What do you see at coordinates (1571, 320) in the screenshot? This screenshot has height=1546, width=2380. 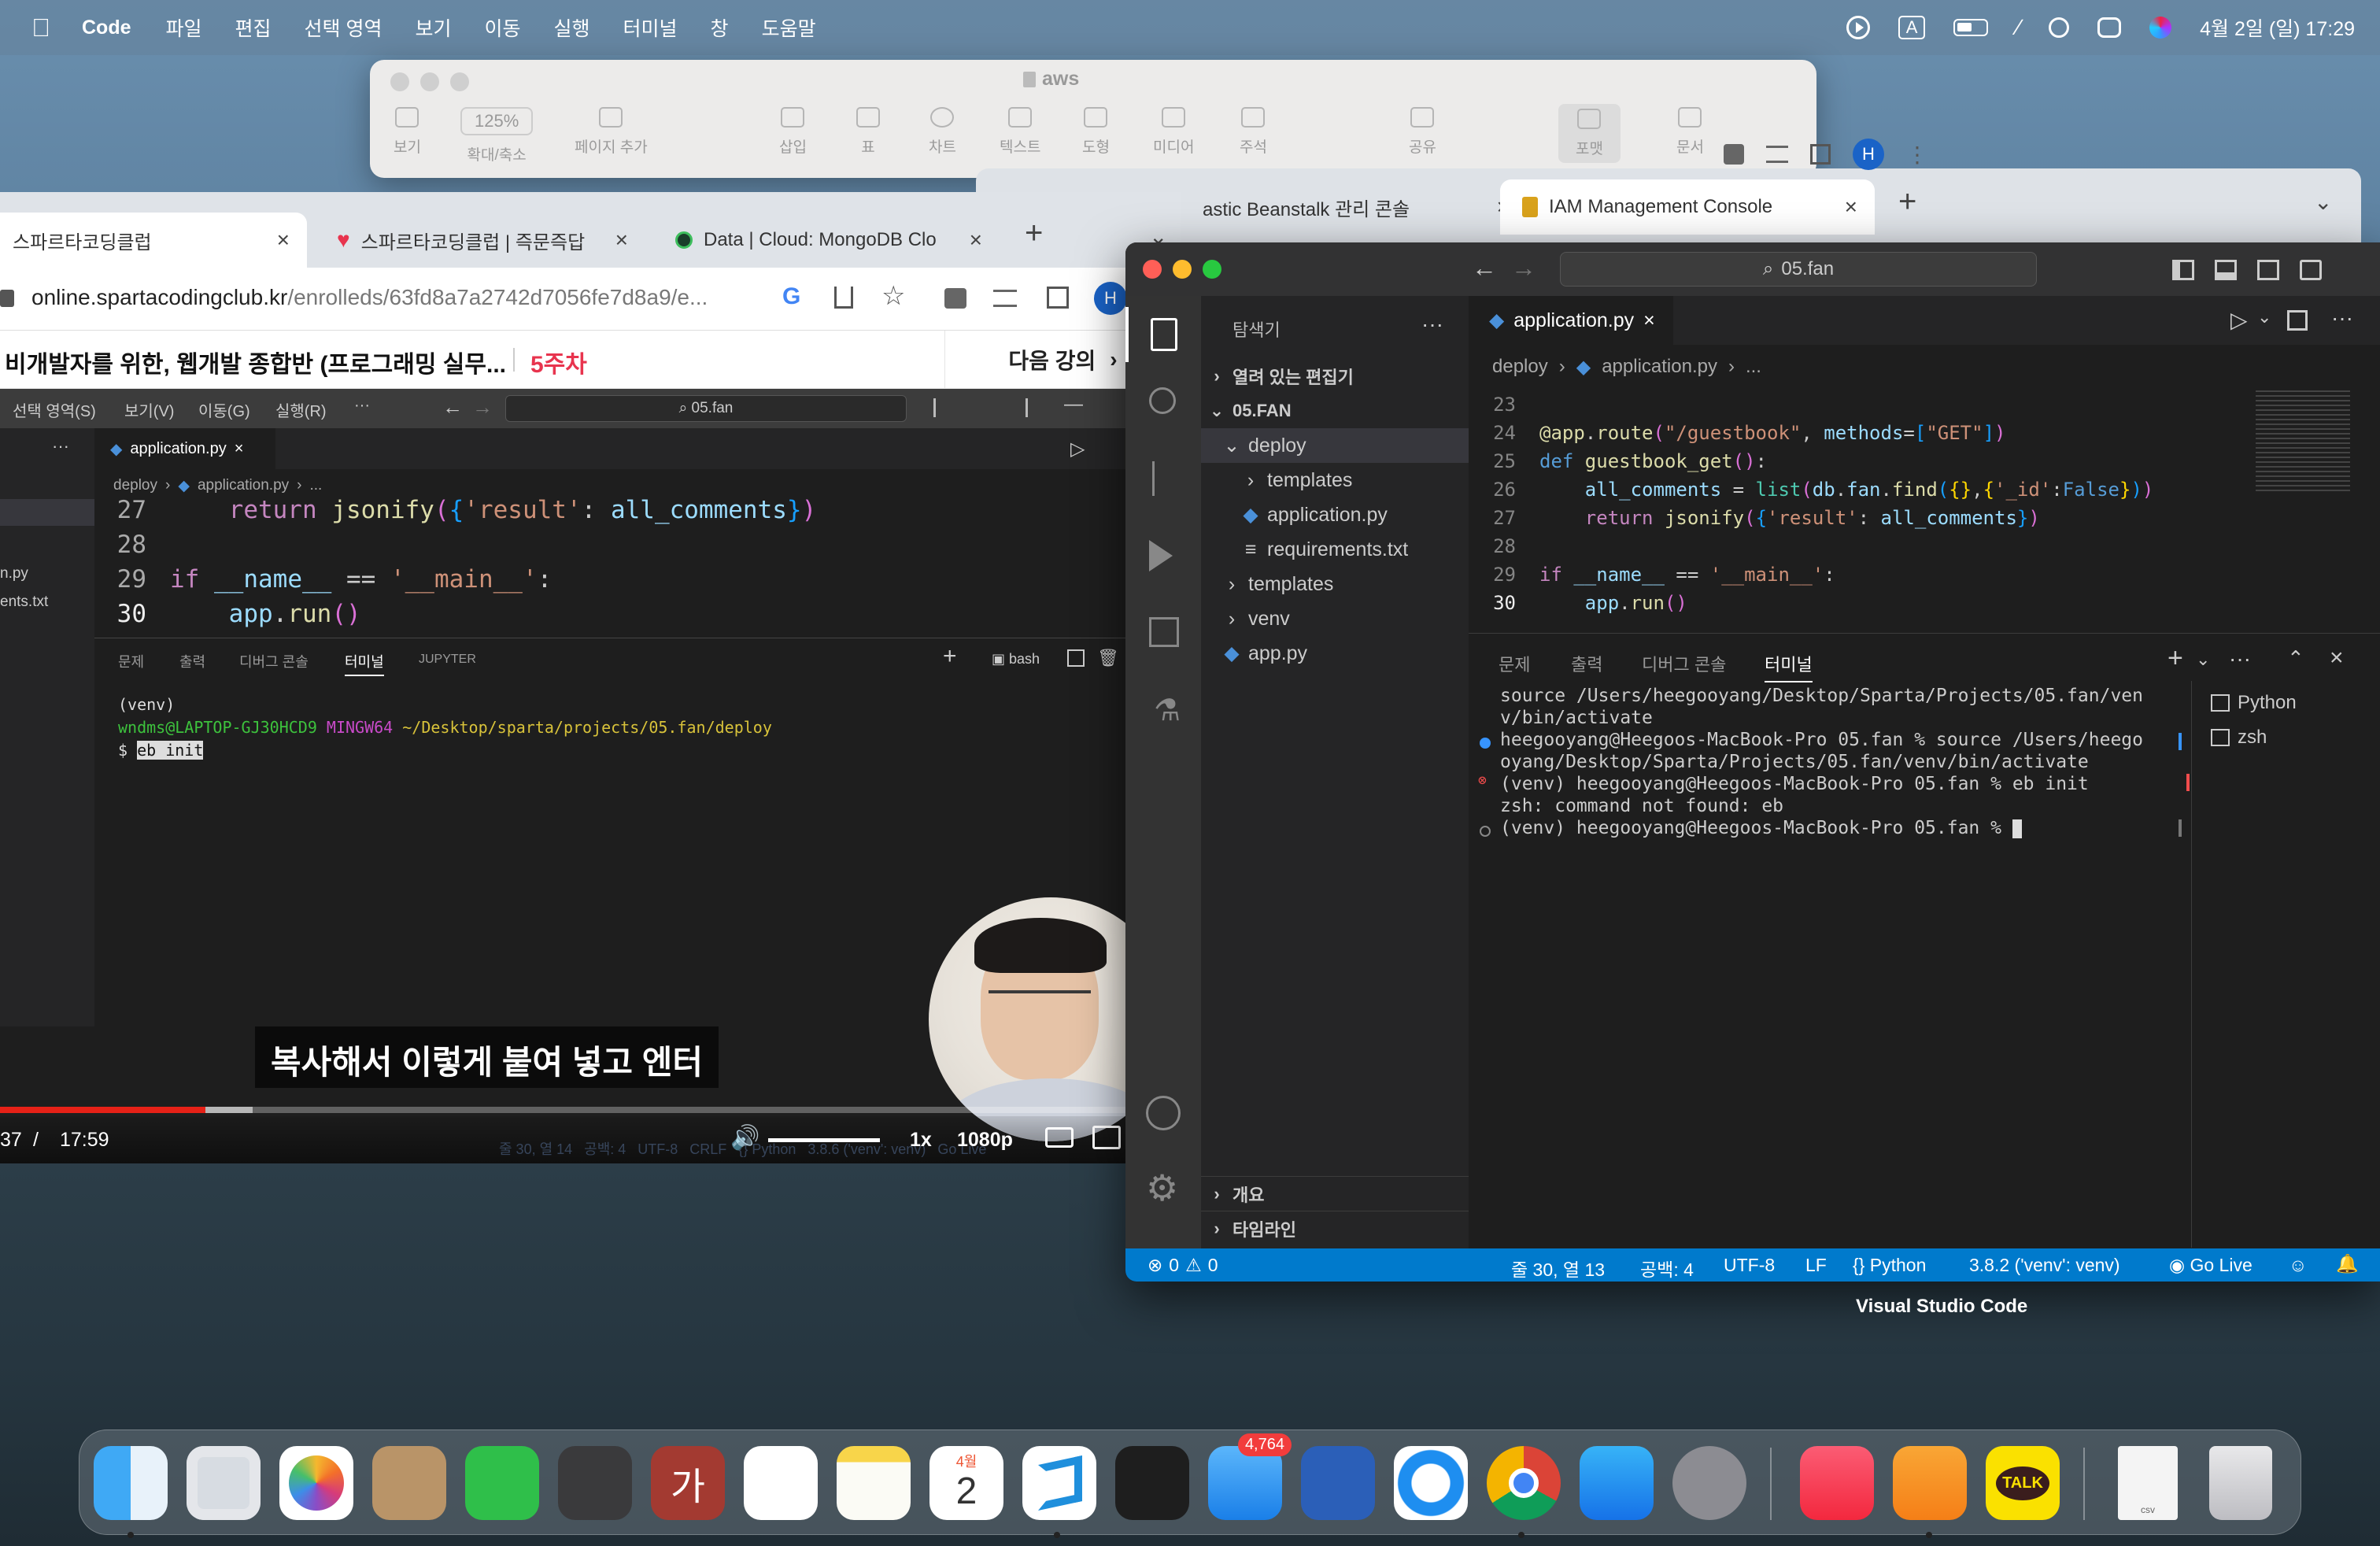 I see `tab-application-py: ◆ application.py ×` at bounding box center [1571, 320].